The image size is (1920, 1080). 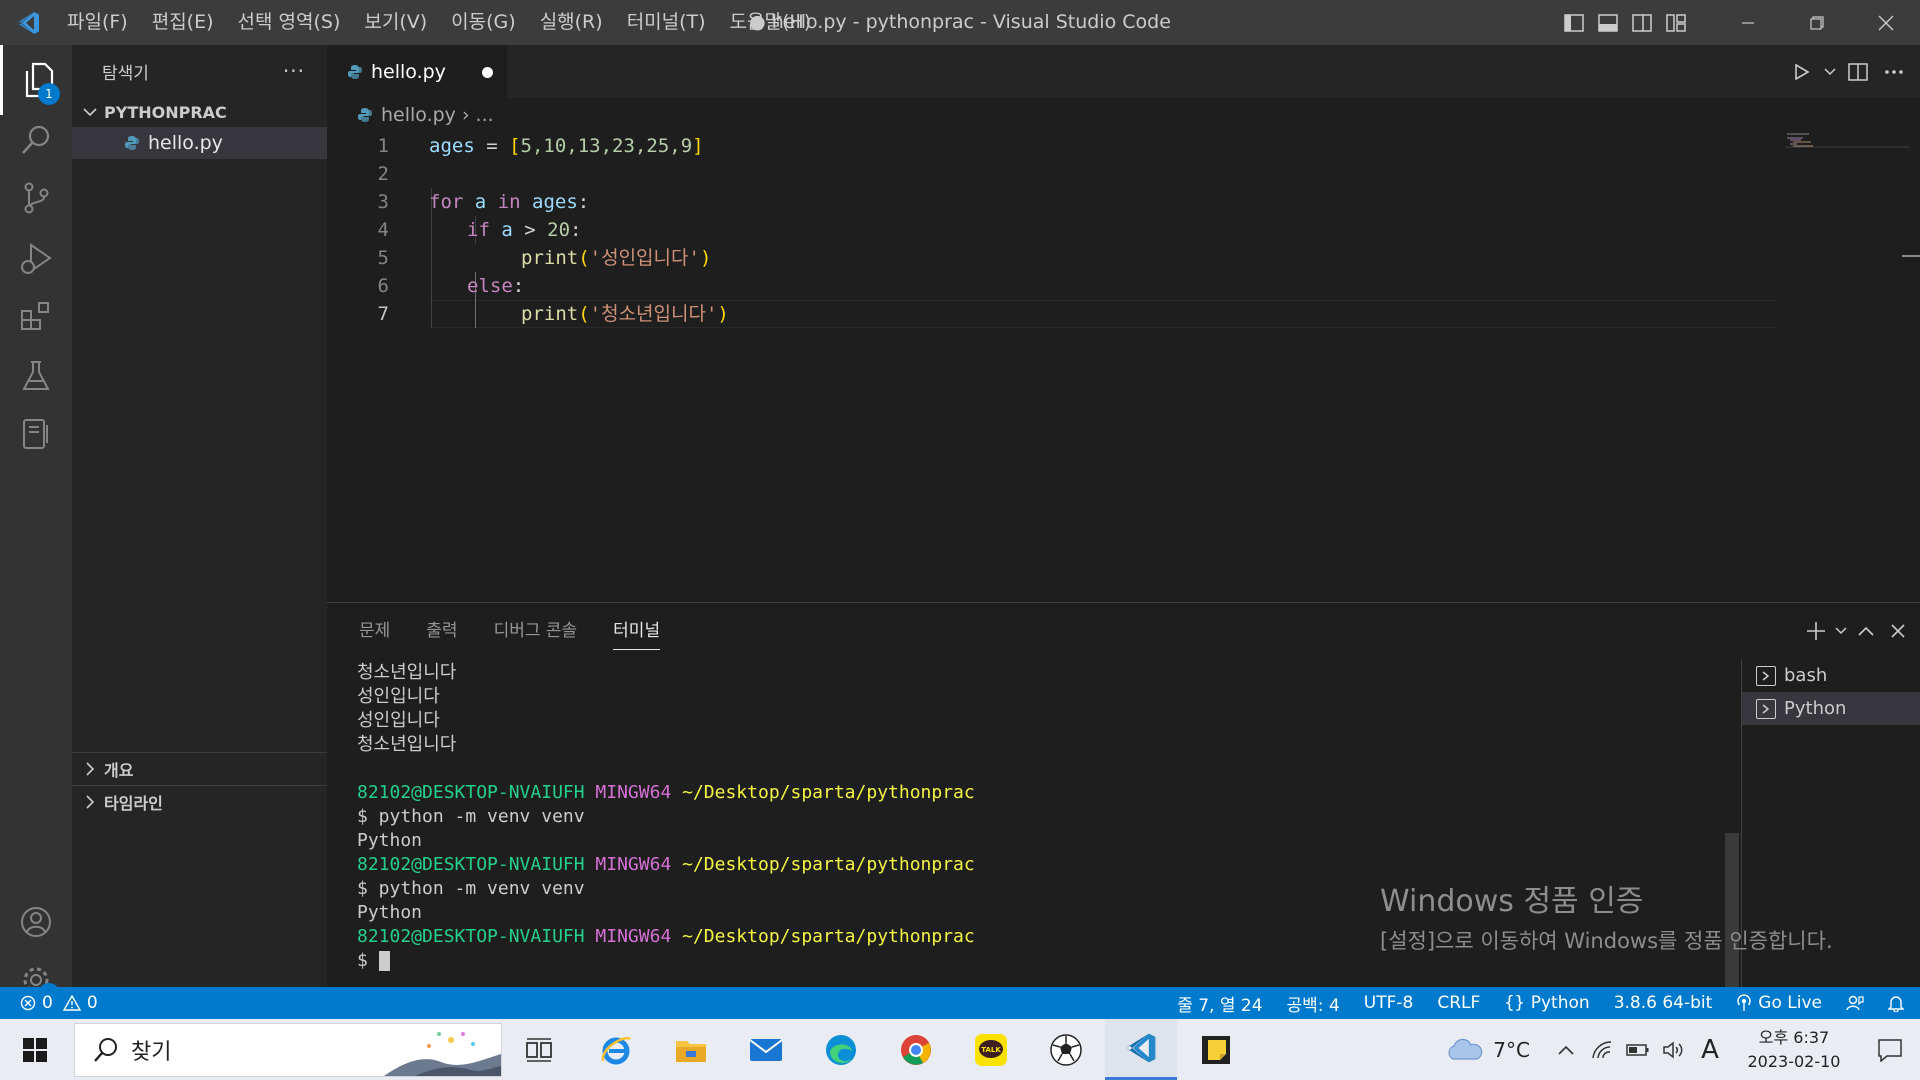 What do you see at coordinates (1747, 22) in the screenshot?
I see `minimize-icon` at bounding box center [1747, 22].